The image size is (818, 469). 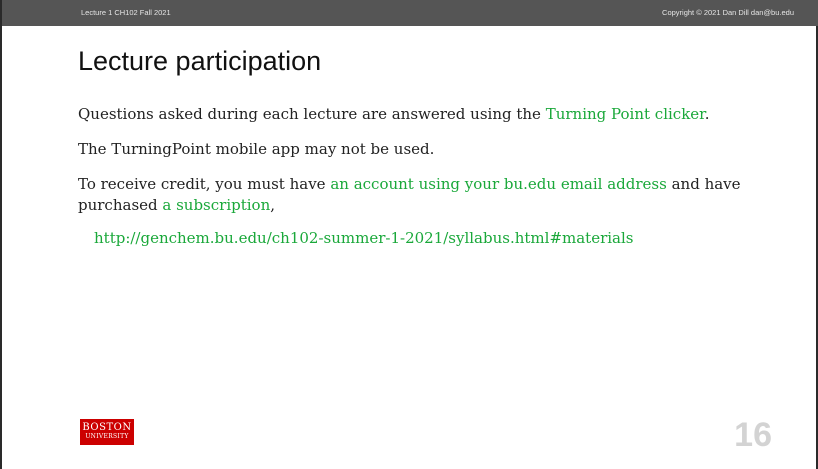 I want to click on turning-point-clicker-link: Turning Point clicker, so click(x=625, y=114).